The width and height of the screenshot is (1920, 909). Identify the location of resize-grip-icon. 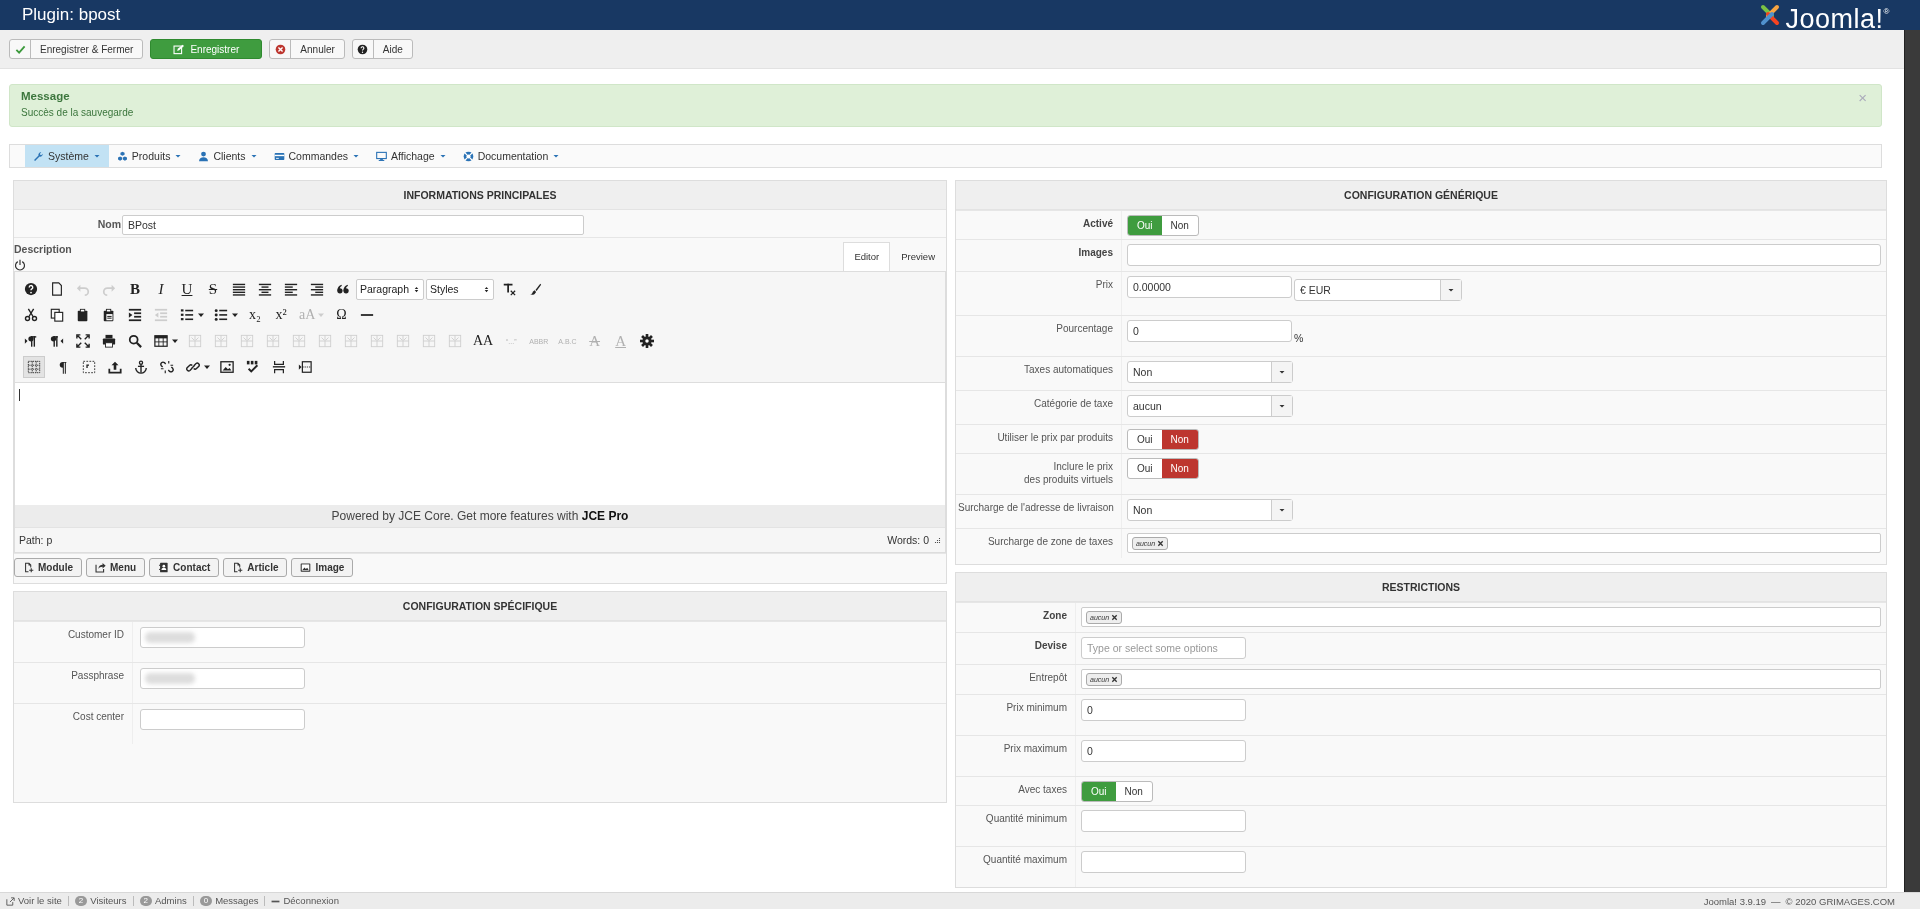
(937, 540).